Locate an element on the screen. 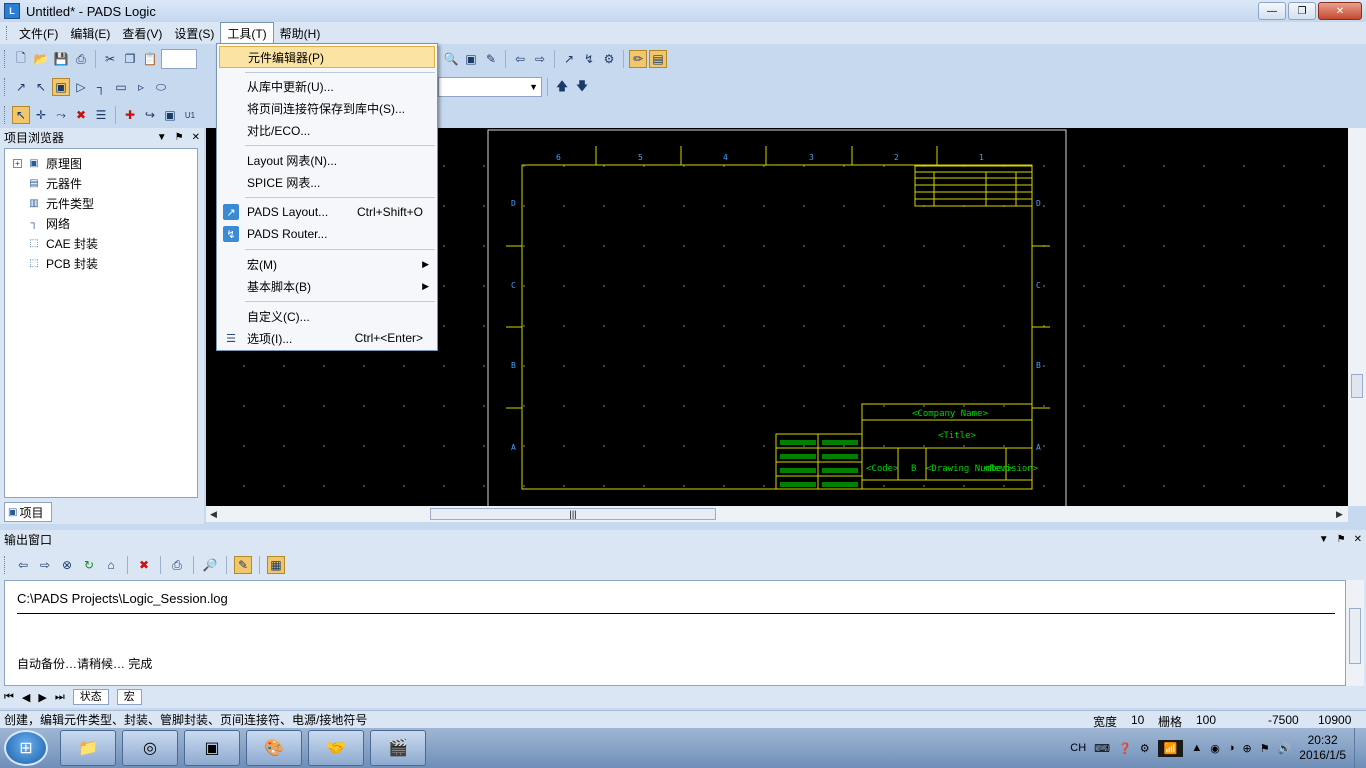 Image resolution: width=1366 pixels, height=768 pixels. qq-icon: ◉ is located at coordinates (1215, 748).